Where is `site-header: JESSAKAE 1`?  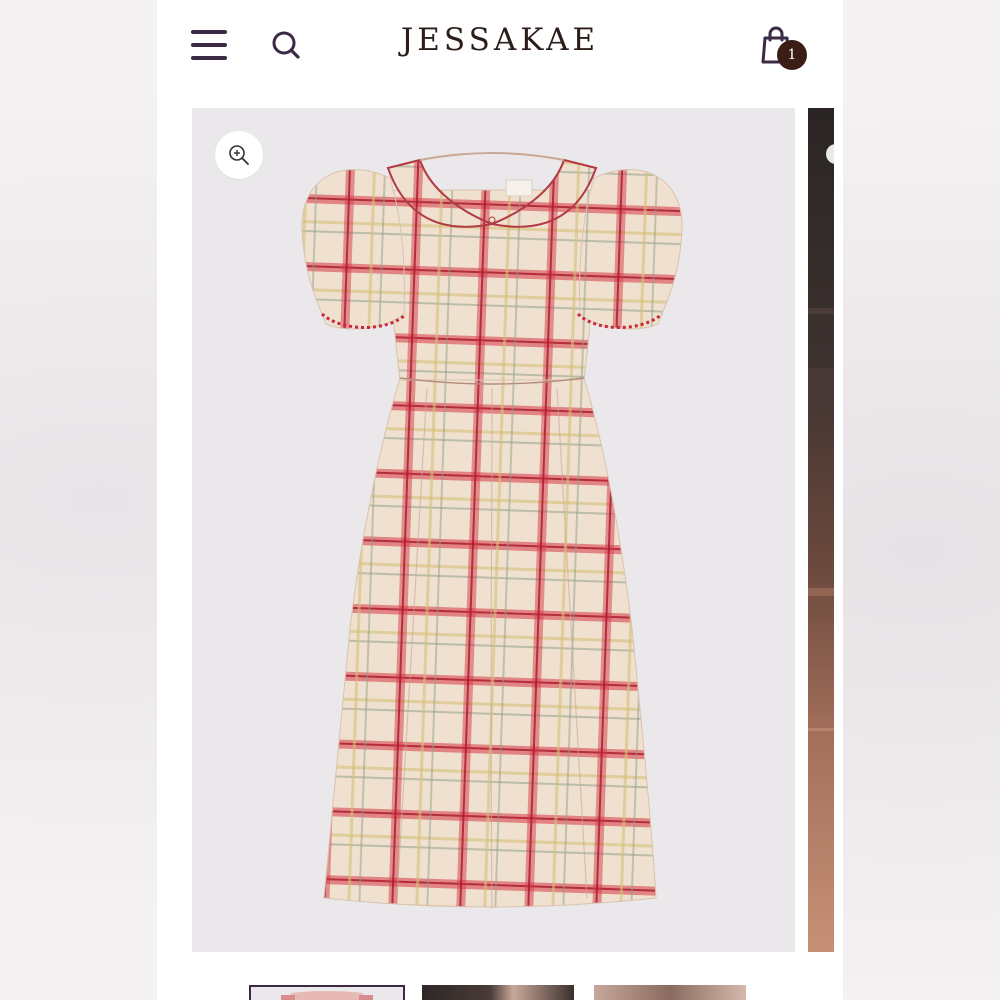
site-header: JESSAKAE 1 is located at coordinates (500, 45).